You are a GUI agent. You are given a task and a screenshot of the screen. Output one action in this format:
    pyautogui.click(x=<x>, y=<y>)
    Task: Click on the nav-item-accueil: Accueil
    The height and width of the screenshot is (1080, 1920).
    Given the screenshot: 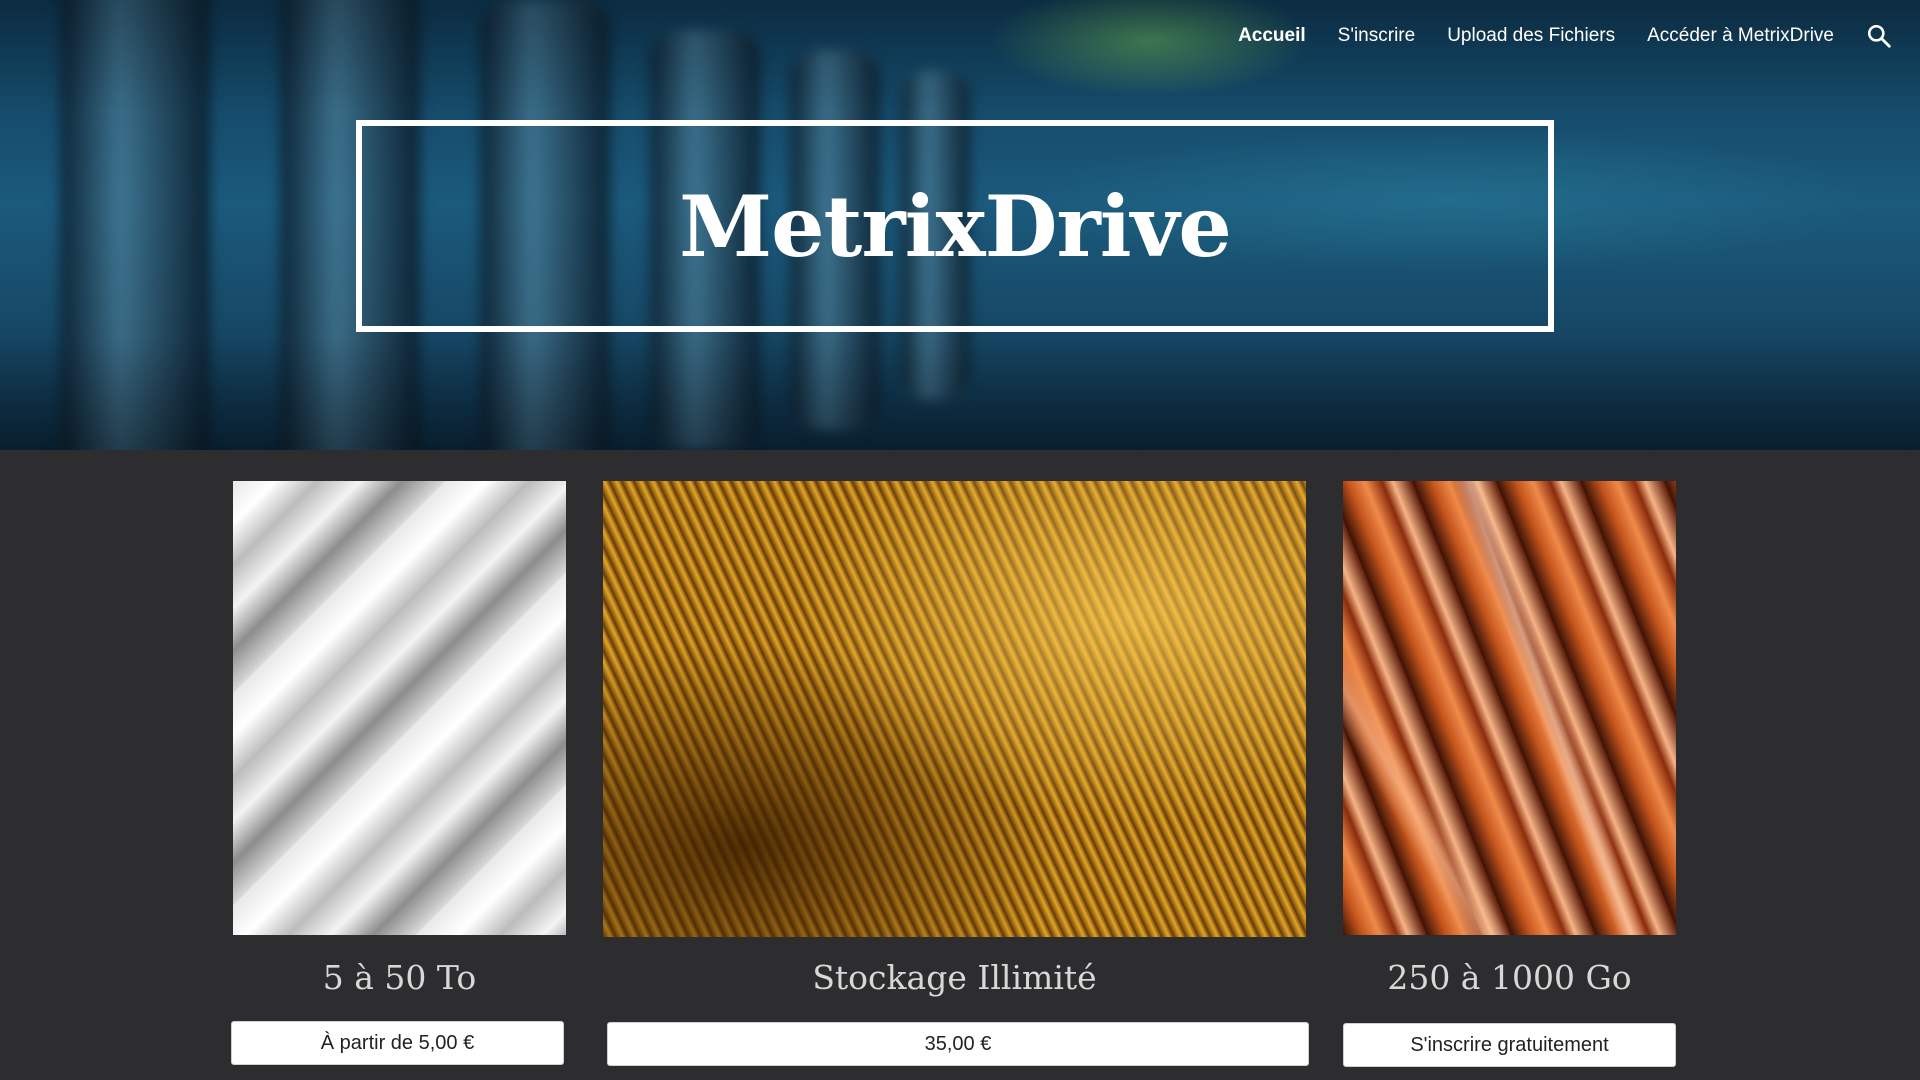 What is the action you would take?
    pyautogui.click(x=1272, y=36)
    